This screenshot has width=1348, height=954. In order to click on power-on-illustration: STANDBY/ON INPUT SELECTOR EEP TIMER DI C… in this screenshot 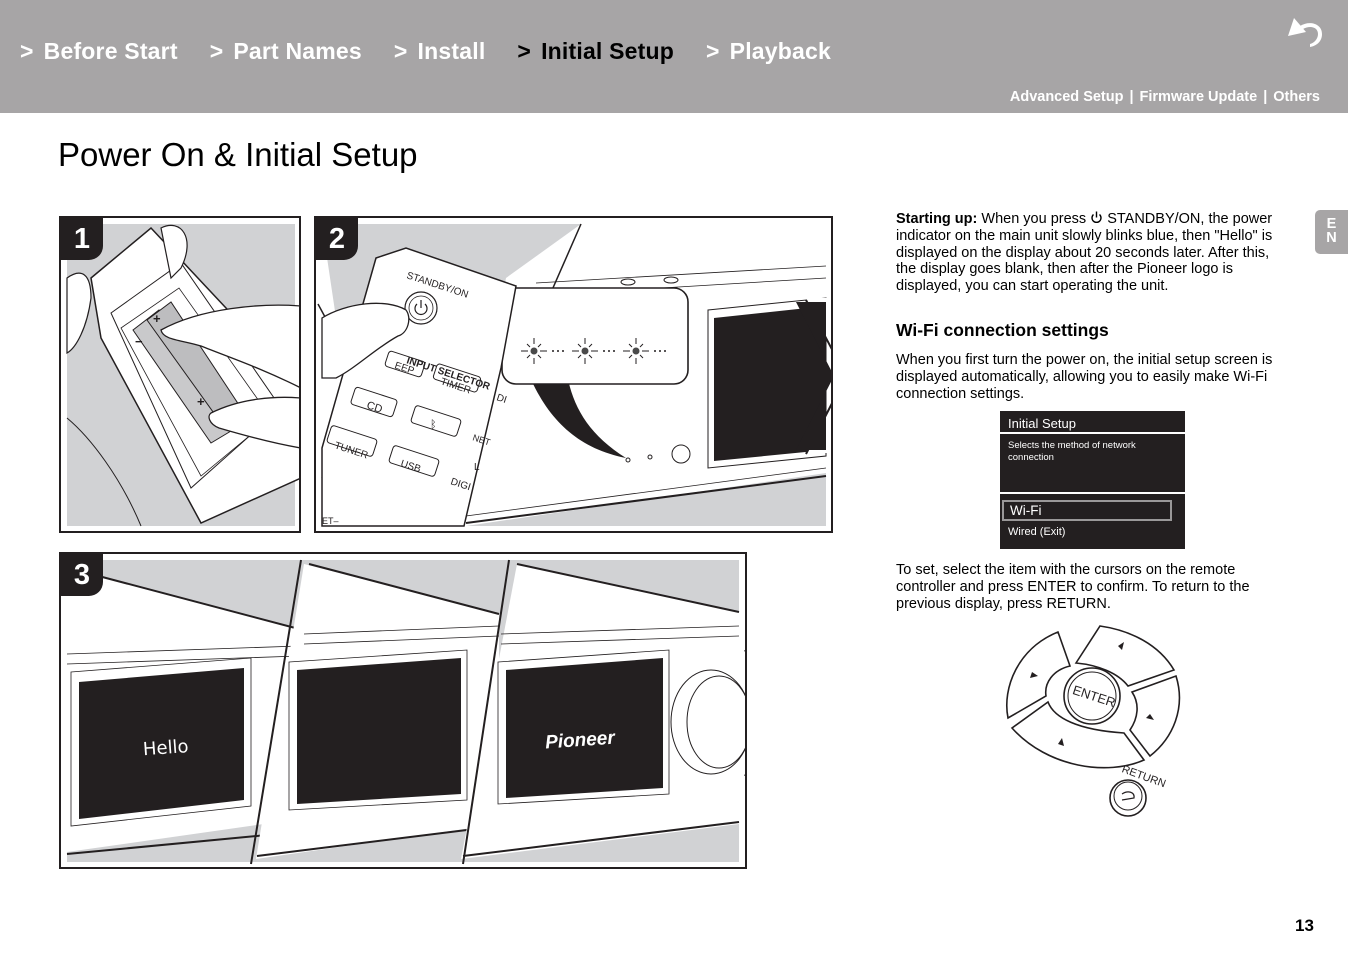, I will do `click(573, 375)`.